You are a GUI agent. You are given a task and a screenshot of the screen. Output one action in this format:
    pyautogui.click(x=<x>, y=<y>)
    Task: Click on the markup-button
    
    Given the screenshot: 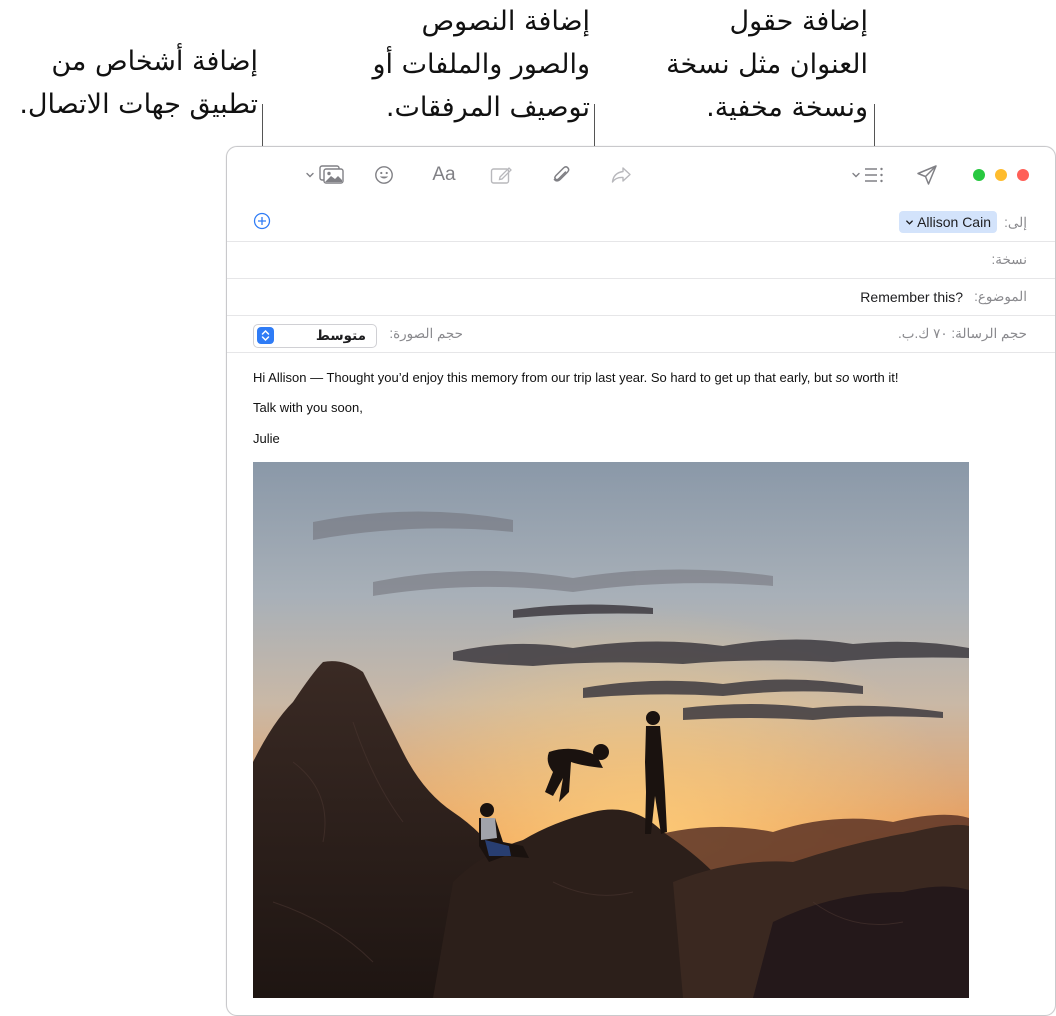 What is the action you would take?
    pyautogui.click(x=502, y=175)
    